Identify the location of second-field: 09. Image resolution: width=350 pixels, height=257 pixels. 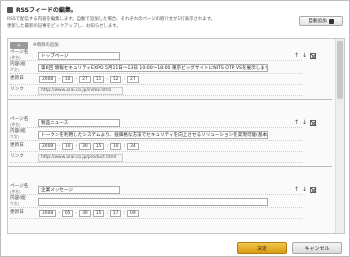
(133, 213).